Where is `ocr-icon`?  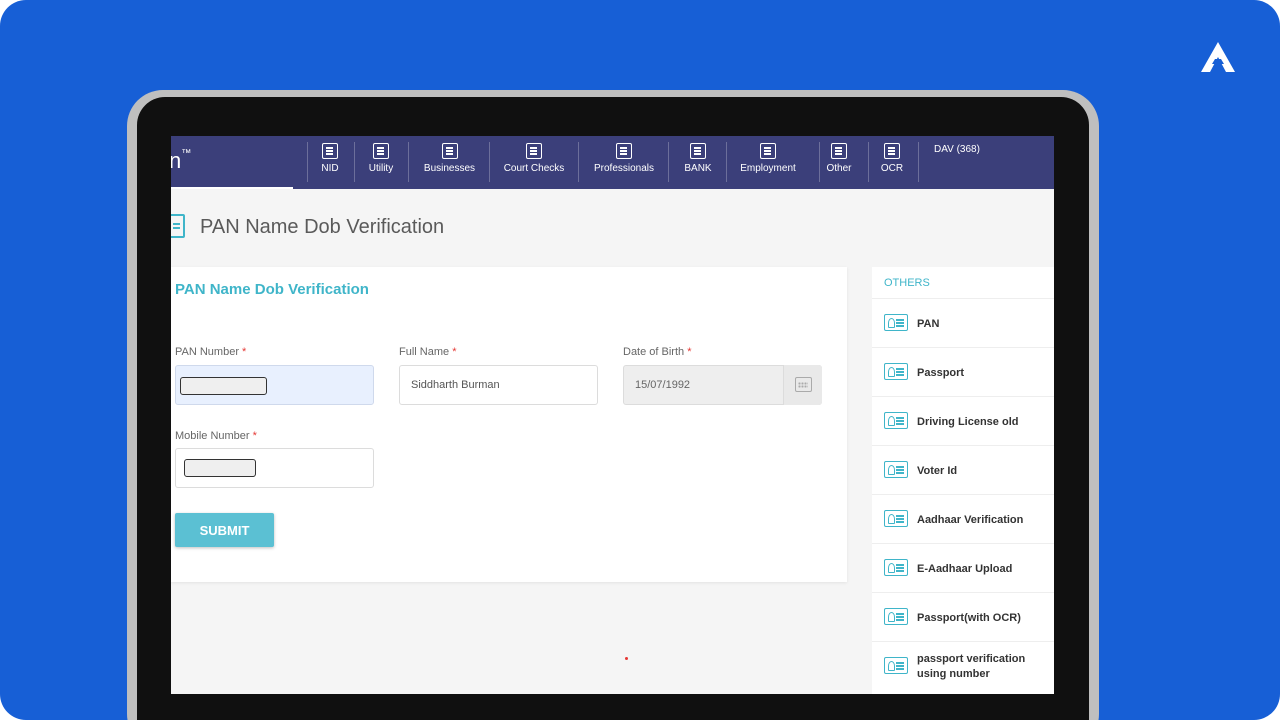 ocr-icon is located at coordinates (892, 151).